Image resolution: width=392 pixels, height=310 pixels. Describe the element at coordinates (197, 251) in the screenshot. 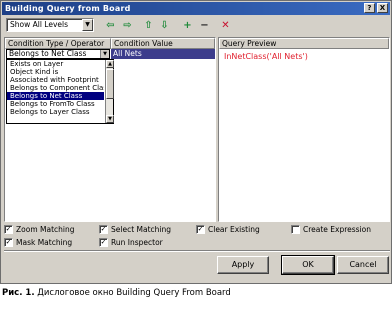

I see `separator` at that location.